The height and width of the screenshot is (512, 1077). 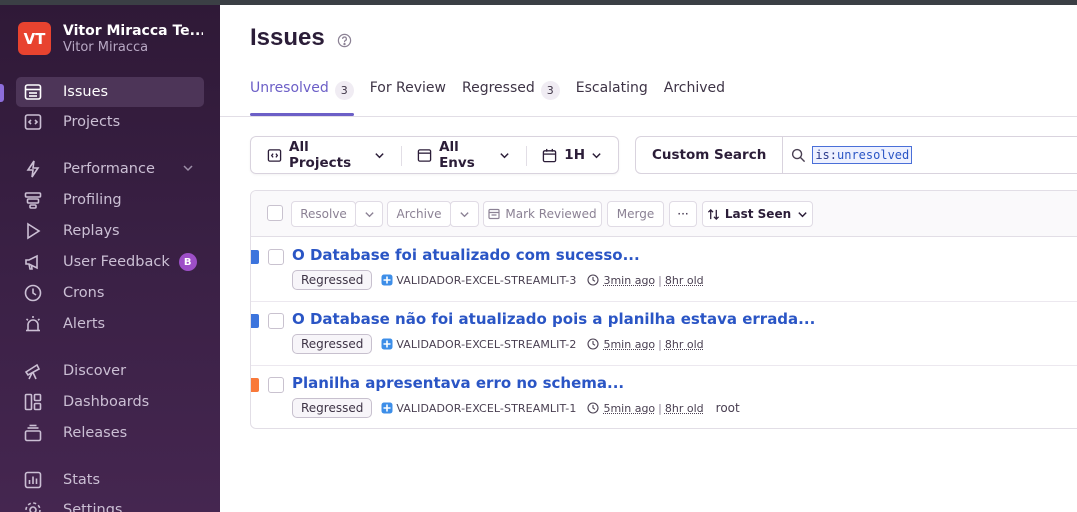 I want to click on tab-label: For Review, so click(x=408, y=88).